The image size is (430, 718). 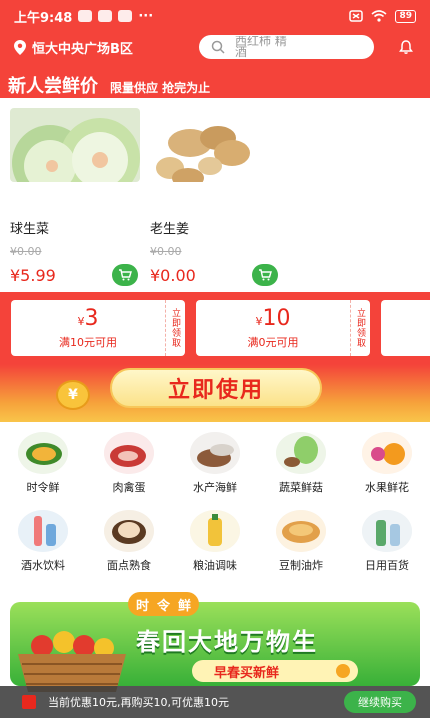 What do you see at coordinates (405, 16) in the screenshot?
I see `battery-indicator: 89` at bounding box center [405, 16].